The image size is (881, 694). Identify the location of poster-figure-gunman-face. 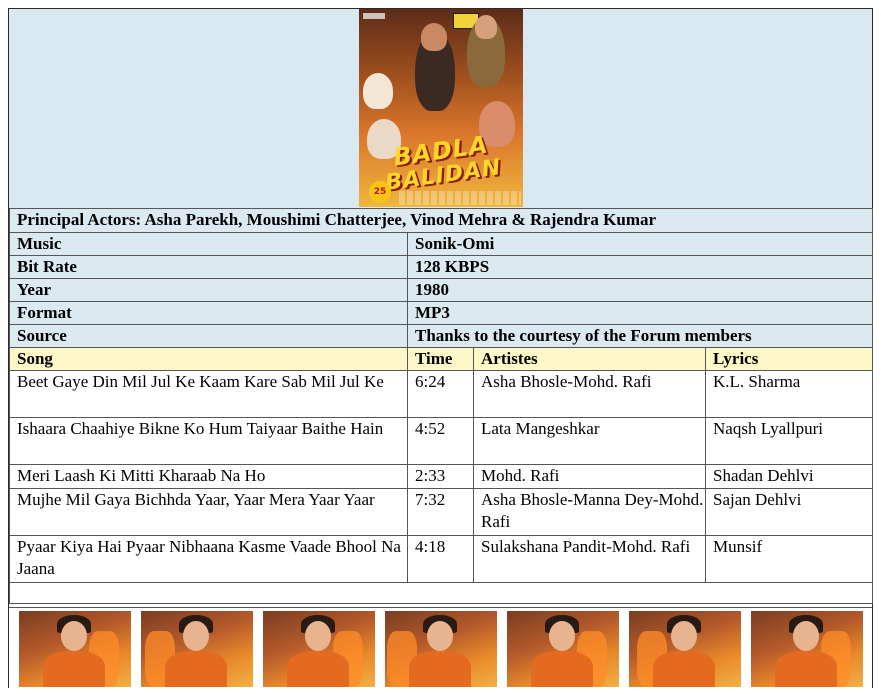
(434, 37).